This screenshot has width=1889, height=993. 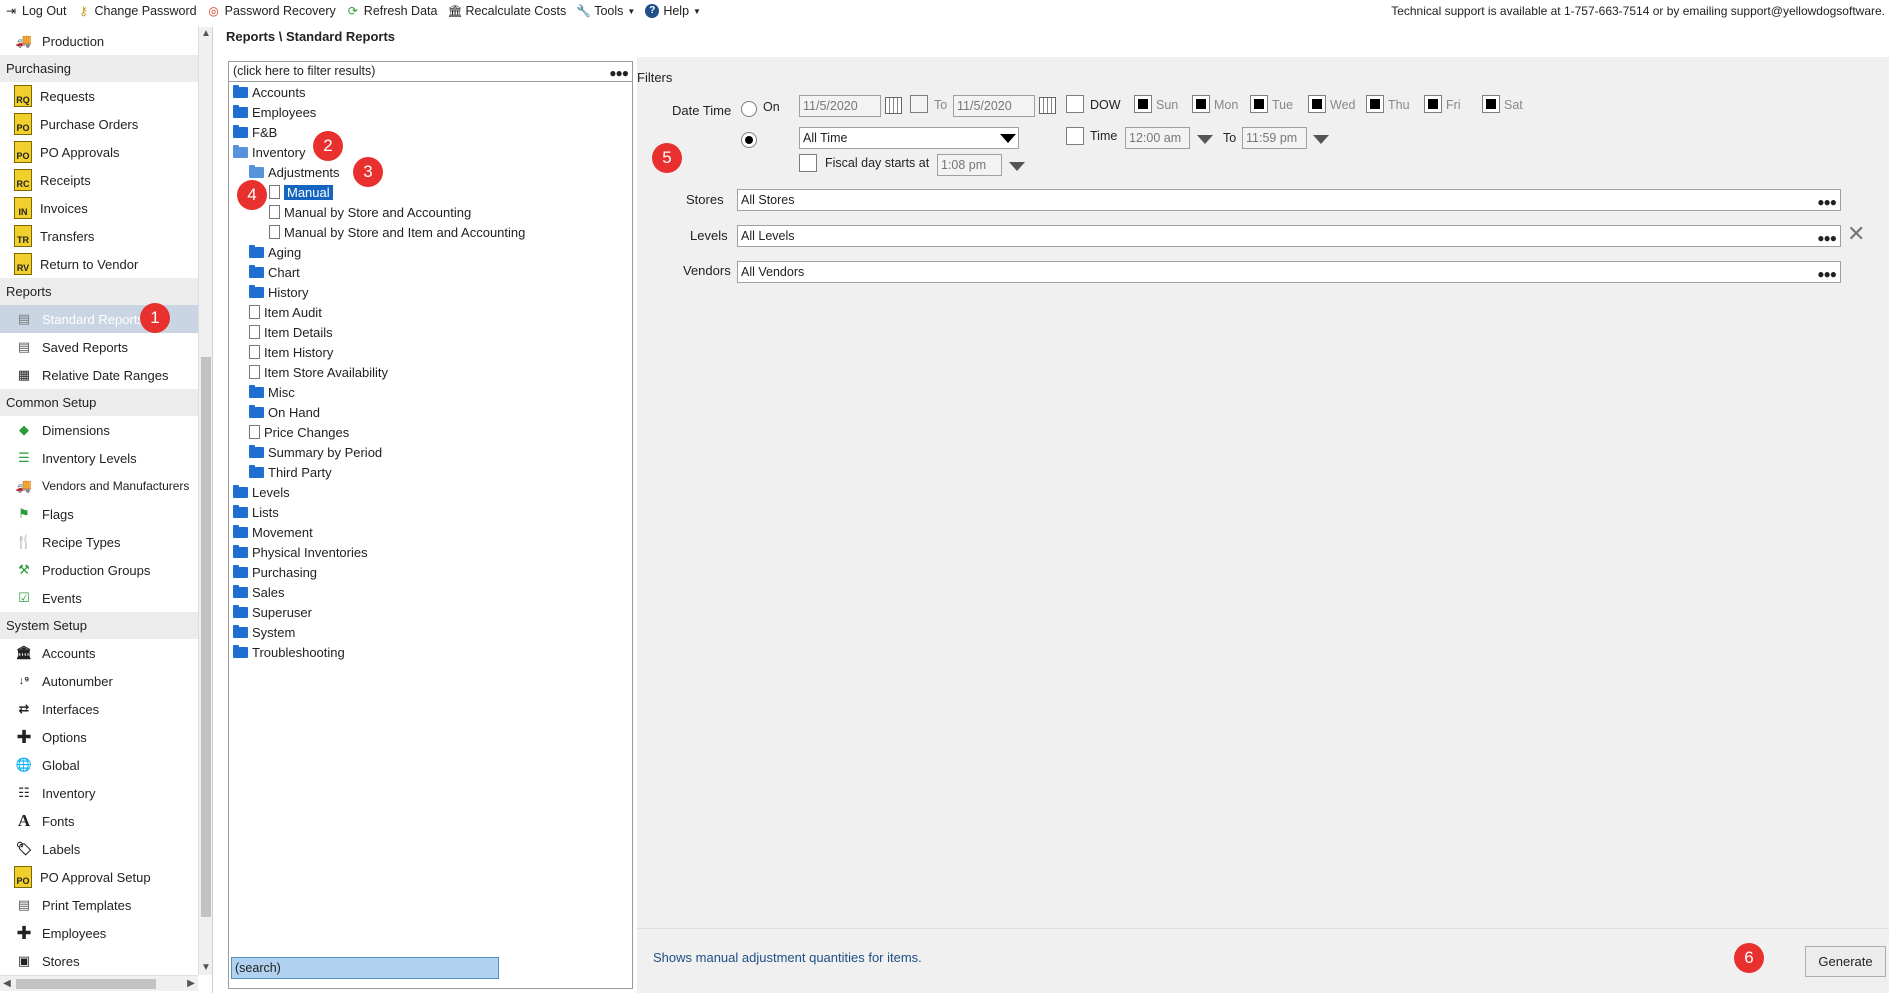 What do you see at coordinates (99, 96) in the screenshot?
I see `sidebar-item-requests: RQ Requests` at bounding box center [99, 96].